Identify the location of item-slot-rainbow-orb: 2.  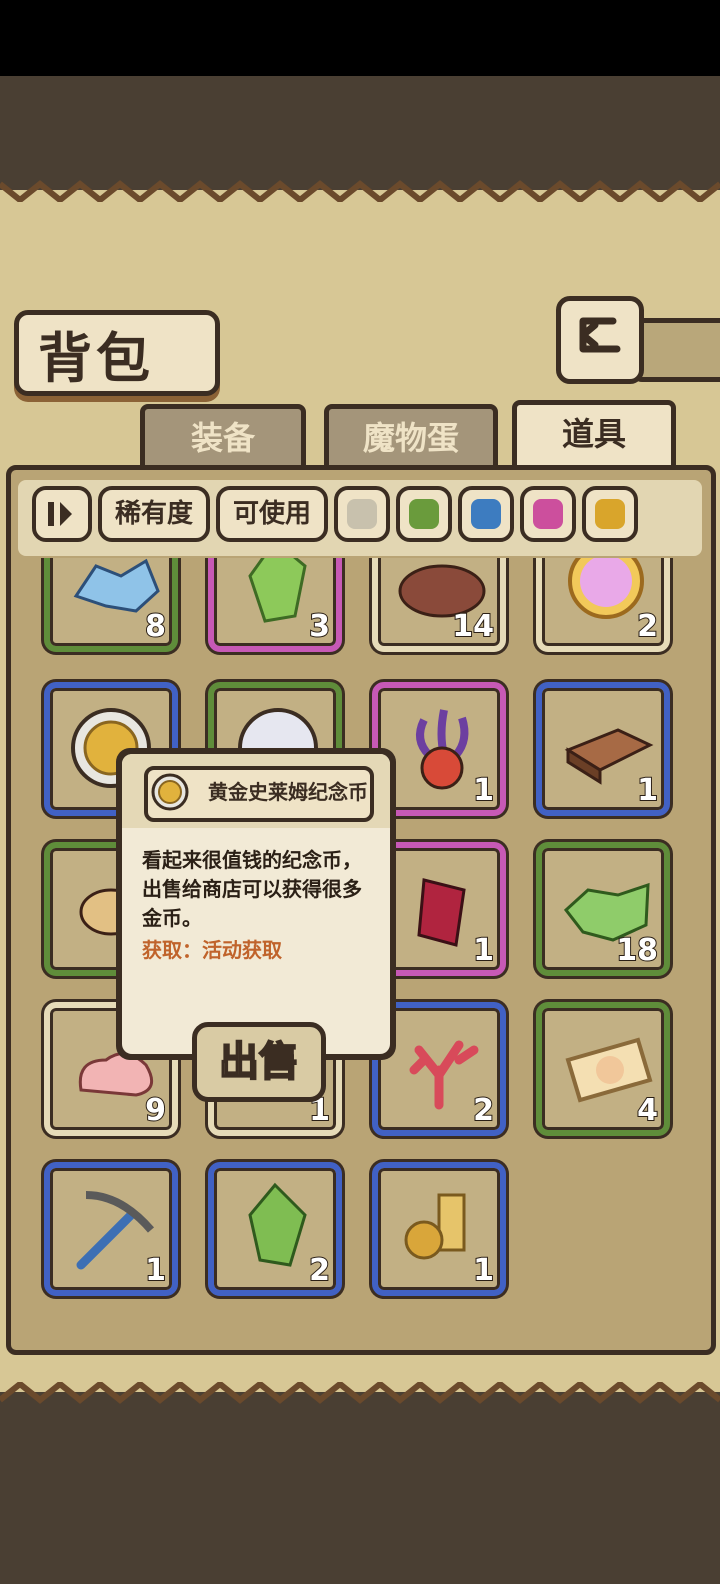
(603, 605).